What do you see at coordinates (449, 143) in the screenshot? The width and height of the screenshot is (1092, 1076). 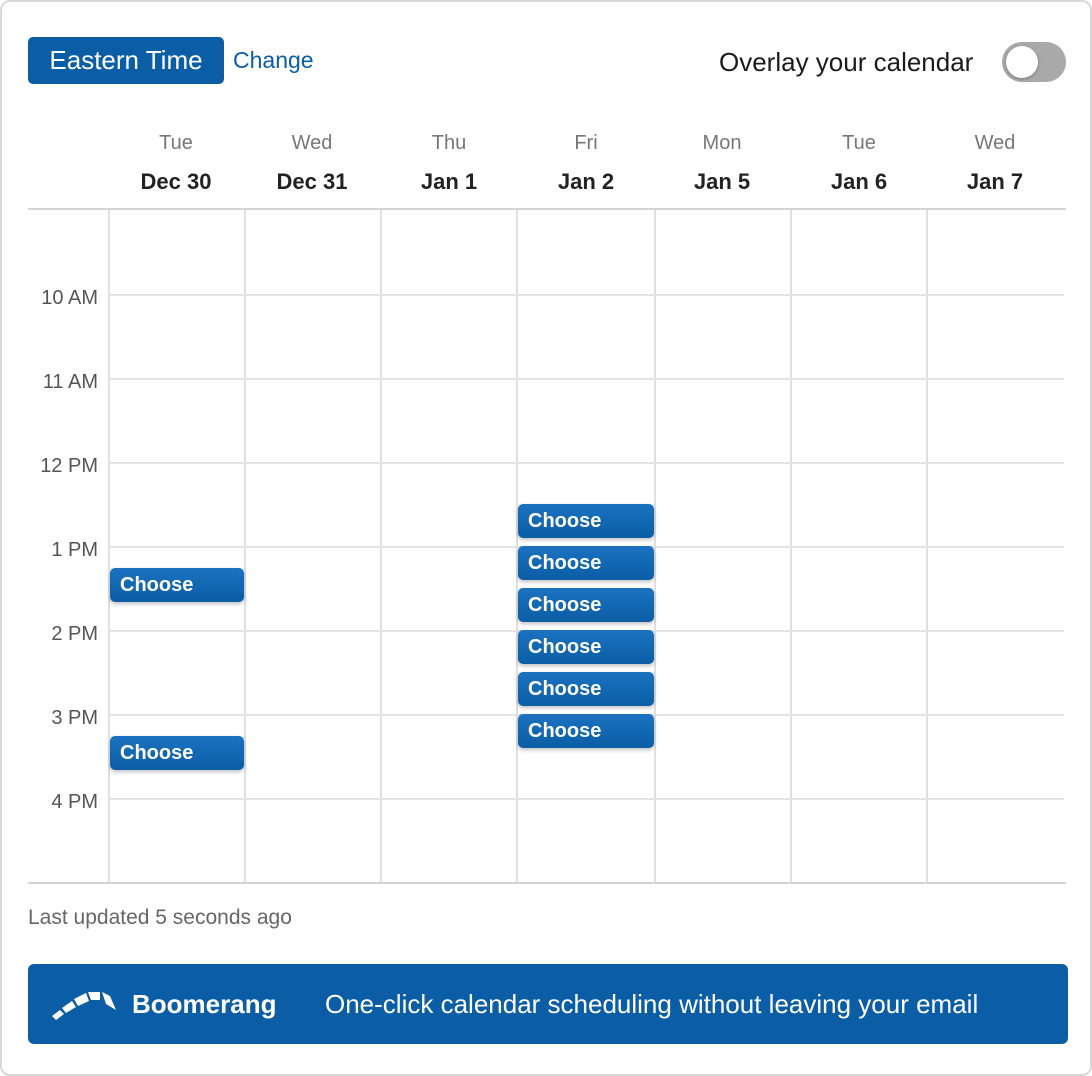 I see `day-name: Thu` at bounding box center [449, 143].